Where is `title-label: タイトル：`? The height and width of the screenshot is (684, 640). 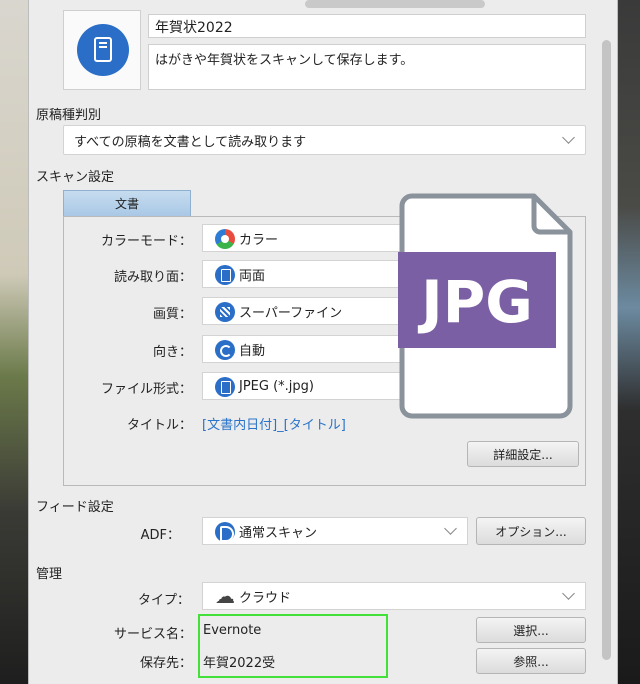
title-label: タイトル： is located at coordinates (159, 425).